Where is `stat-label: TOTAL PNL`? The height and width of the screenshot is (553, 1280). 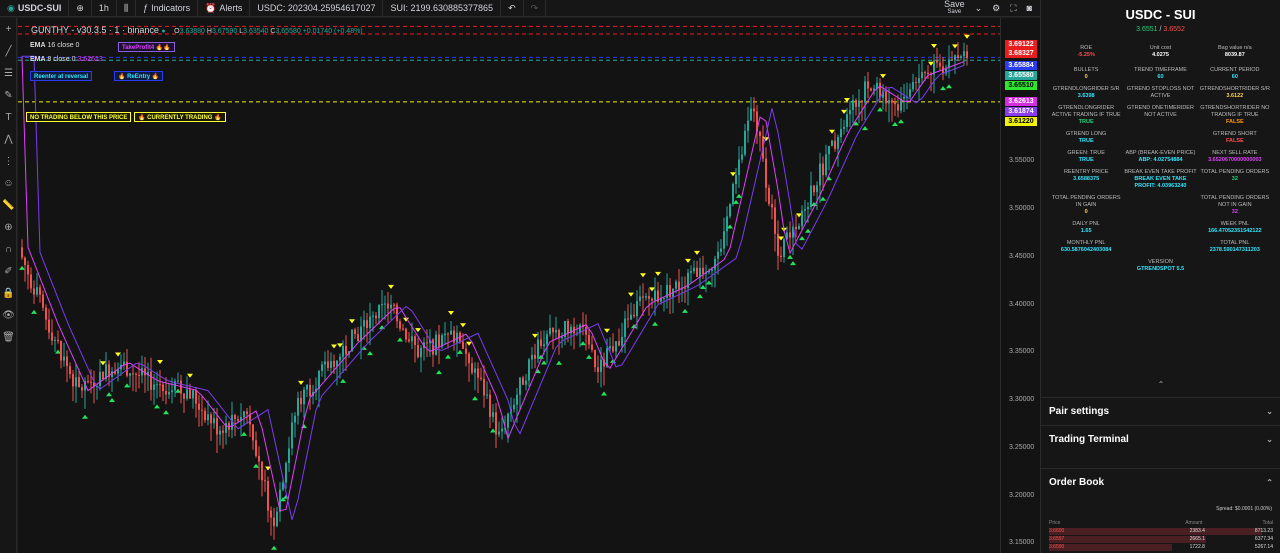
stat-label: TOTAL PNL is located at coordinates (1235, 243).